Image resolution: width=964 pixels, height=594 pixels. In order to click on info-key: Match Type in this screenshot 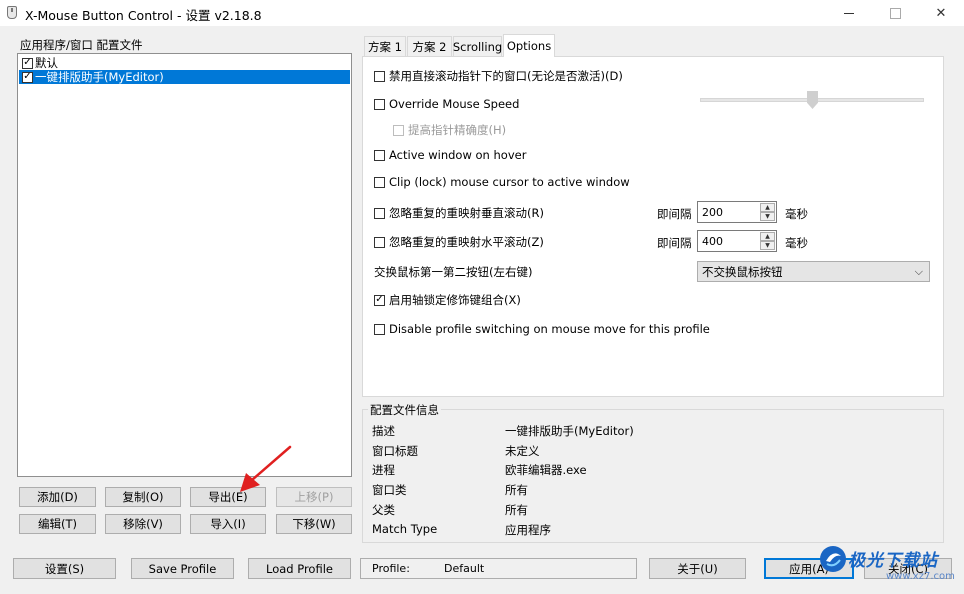, I will do `click(405, 529)`.